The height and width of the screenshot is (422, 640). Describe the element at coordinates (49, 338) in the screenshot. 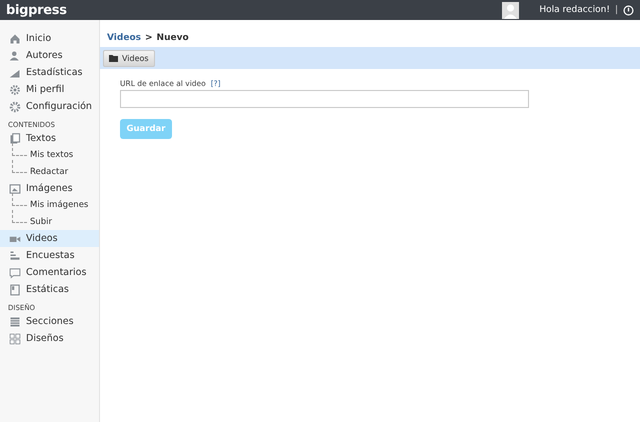

I see `sidebar-item: Diseños` at that location.